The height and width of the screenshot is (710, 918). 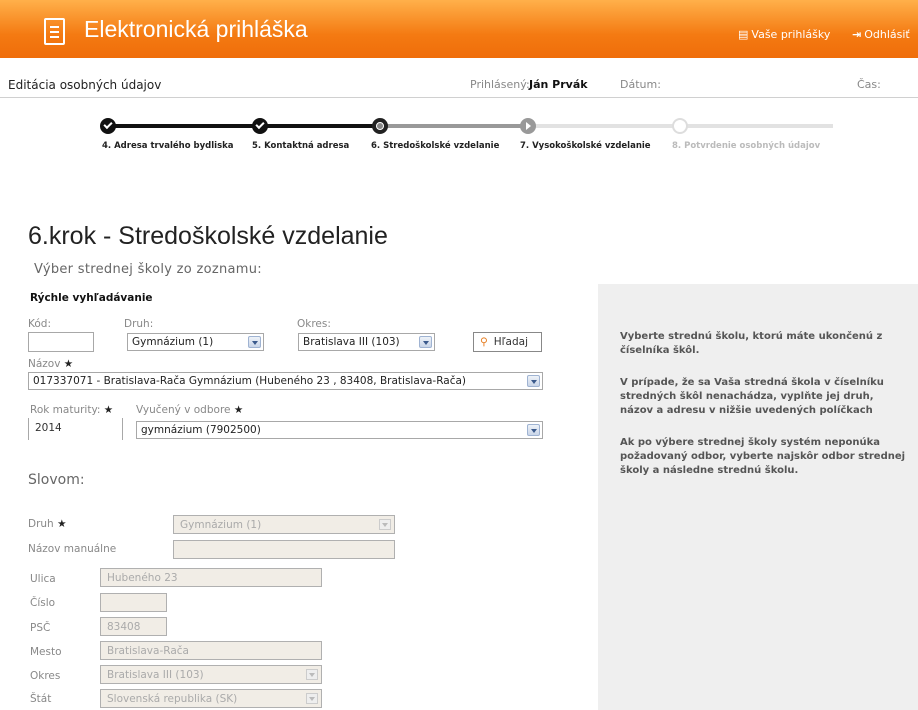 What do you see at coordinates (680, 126) in the screenshot?
I see `step-8-circle-icon` at bounding box center [680, 126].